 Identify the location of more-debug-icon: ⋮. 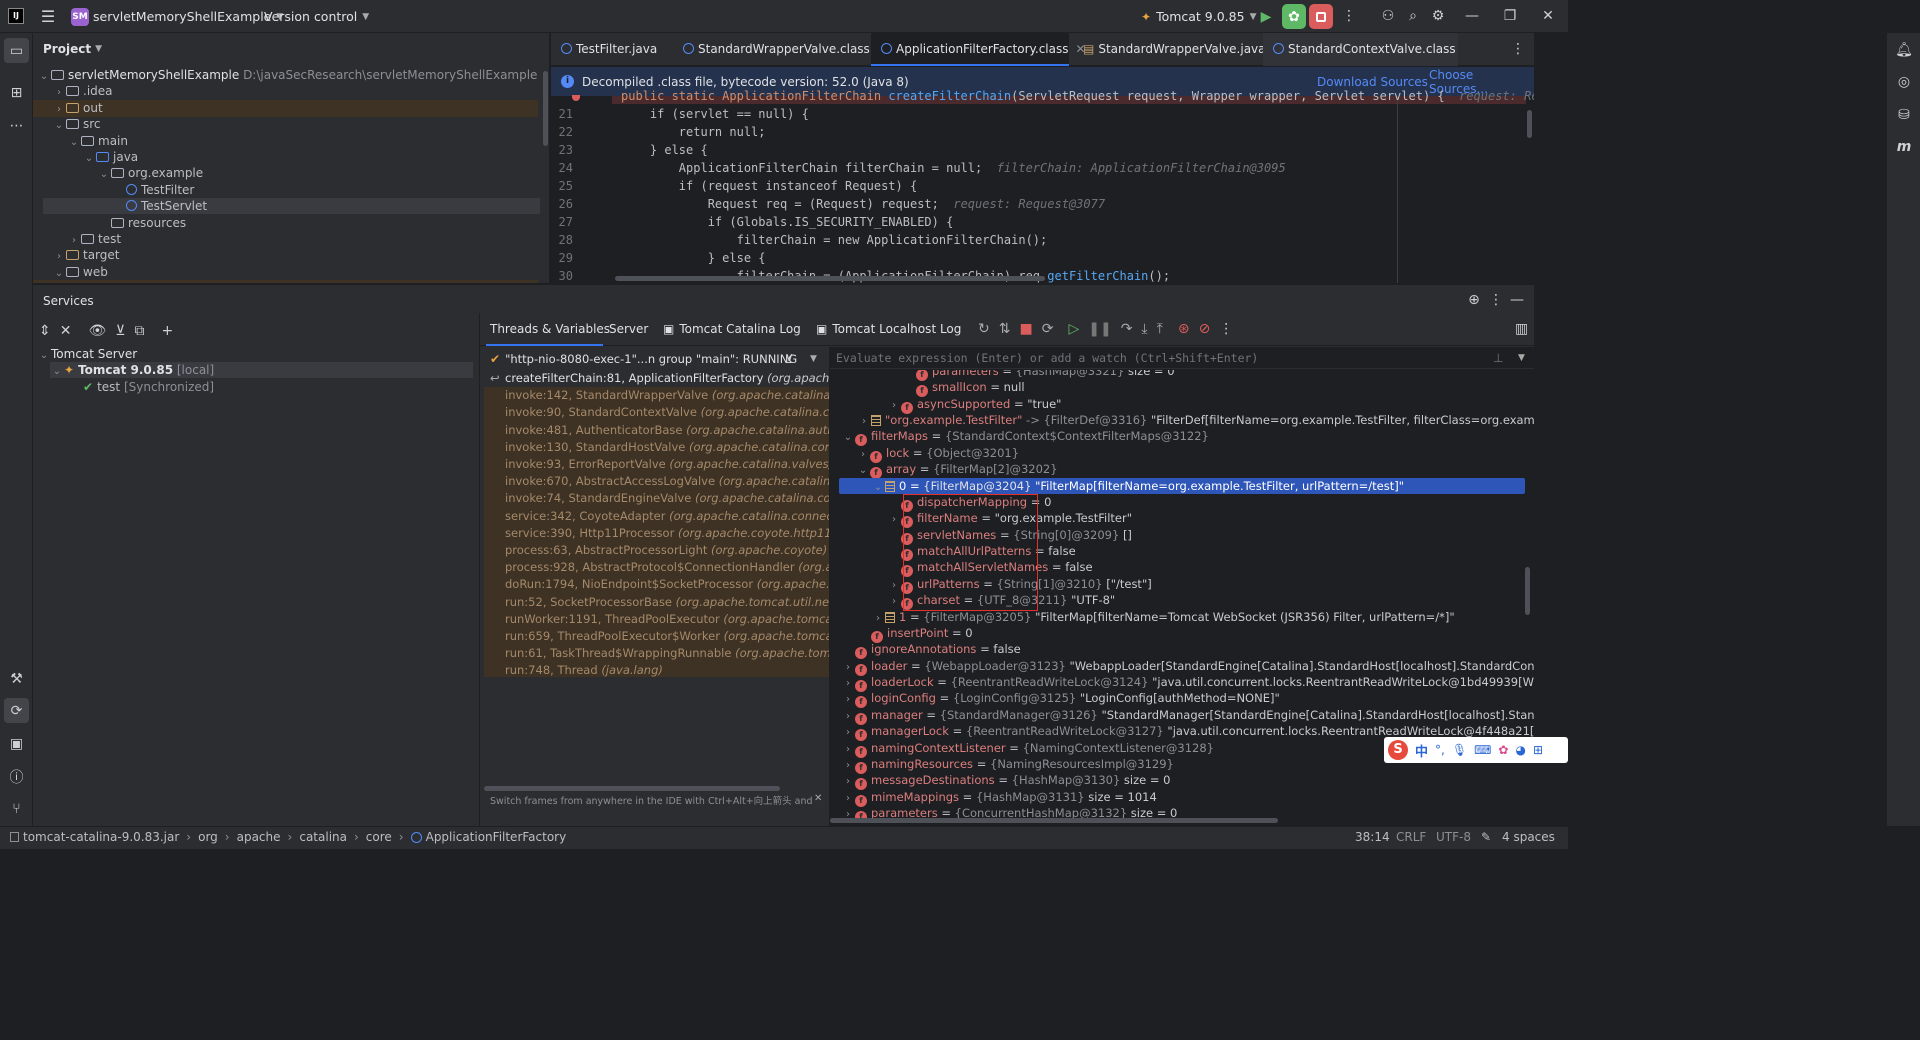
(1226, 329).